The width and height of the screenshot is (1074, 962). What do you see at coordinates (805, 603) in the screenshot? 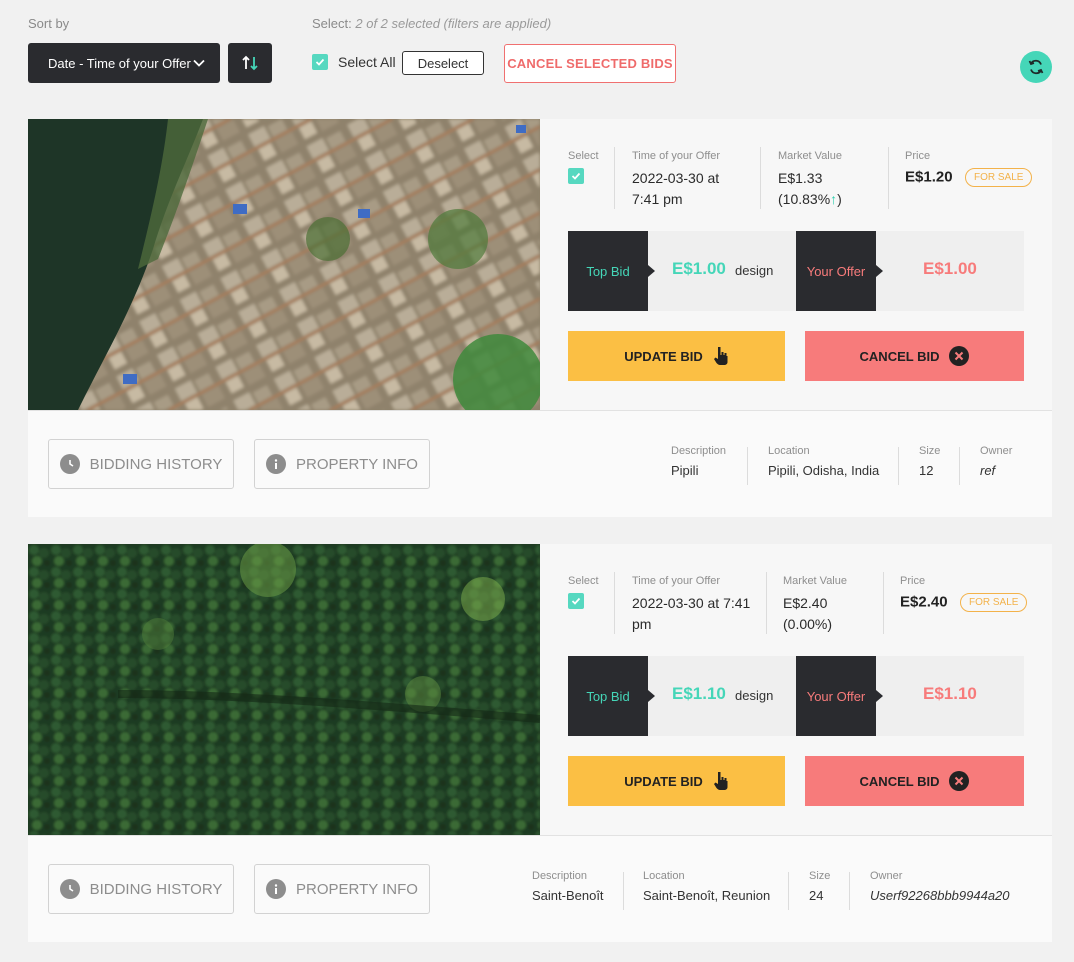
I see `market-value: E$2.40` at bounding box center [805, 603].